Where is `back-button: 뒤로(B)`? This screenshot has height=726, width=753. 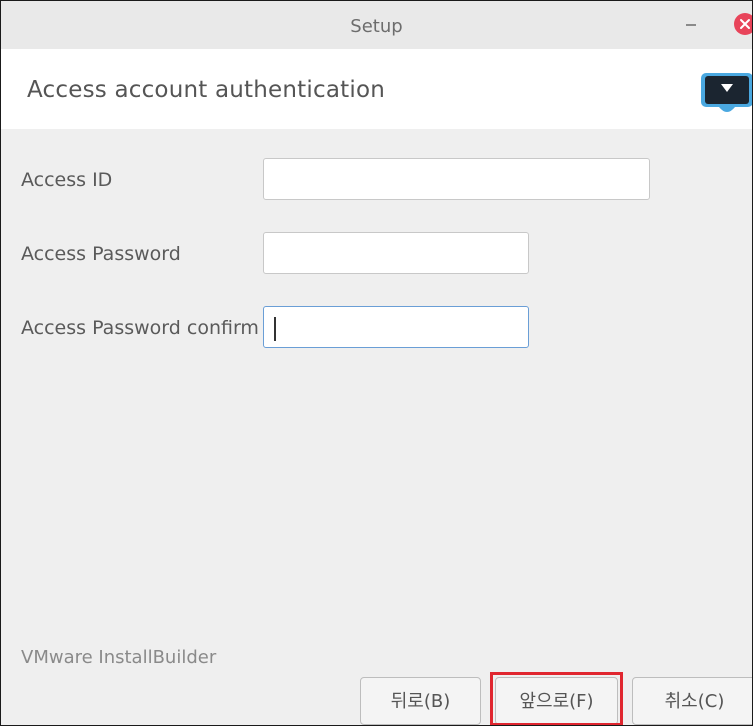
back-button: 뒤로(B) is located at coordinates (420, 701).